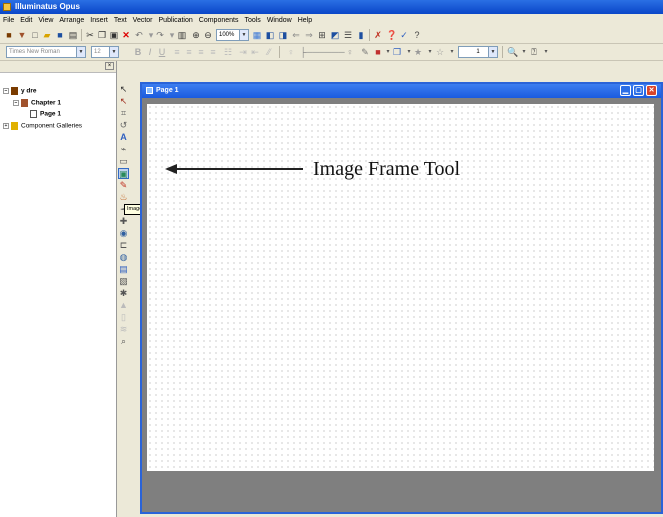 The height and width of the screenshot is (517, 663). What do you see at coordinates (73, 35) in the screenshot?
I see `print-icon: ▤` at bounding box center [73, 35].